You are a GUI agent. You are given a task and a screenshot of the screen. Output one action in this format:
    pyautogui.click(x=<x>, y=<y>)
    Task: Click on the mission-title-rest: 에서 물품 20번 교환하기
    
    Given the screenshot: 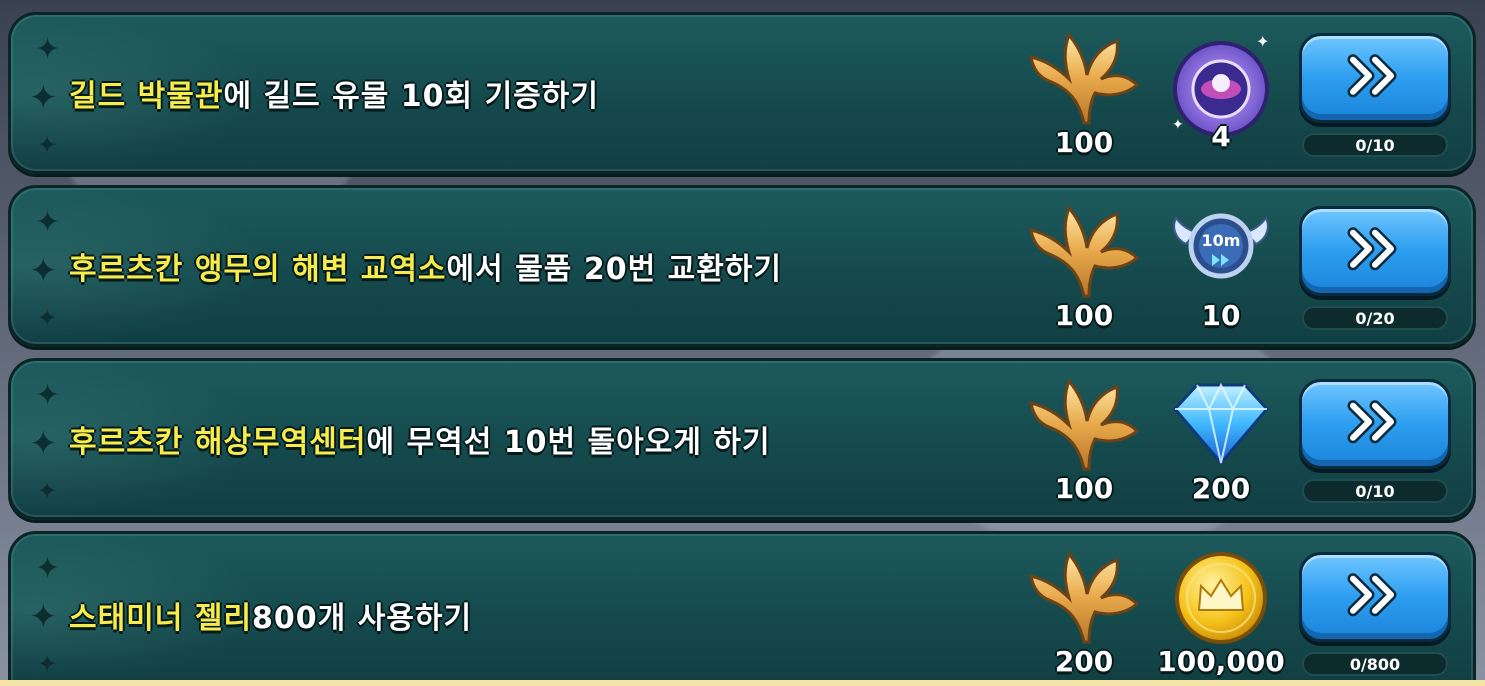 What is the action you would take?
    pyautogui.click(x=614, y=269)
    